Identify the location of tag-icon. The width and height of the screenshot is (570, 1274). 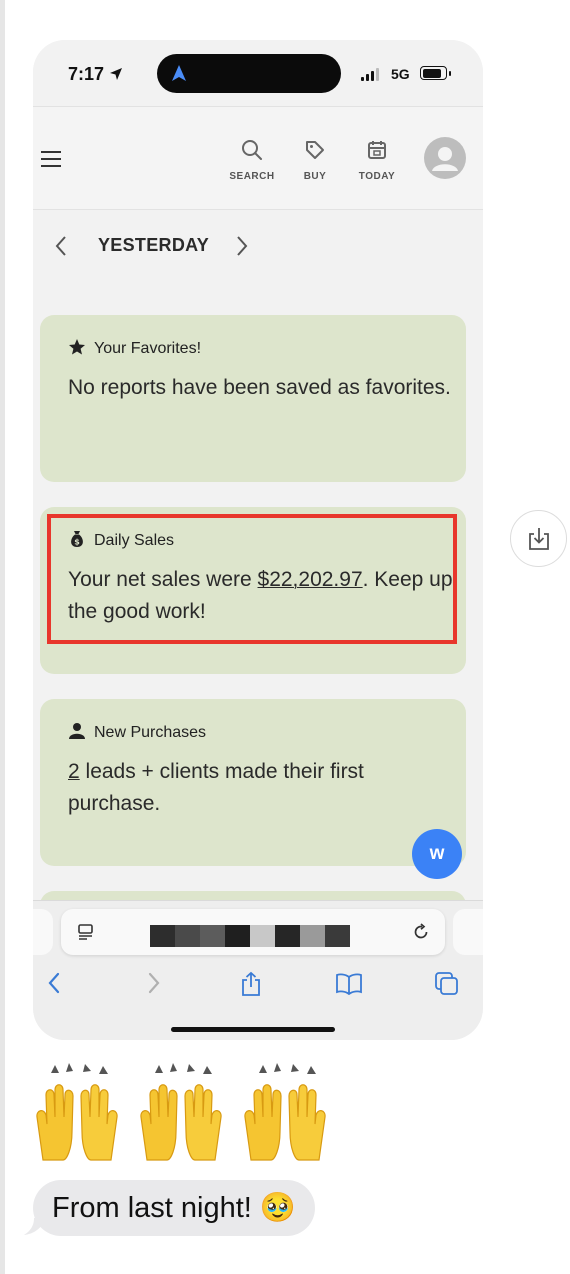
(315, 150).